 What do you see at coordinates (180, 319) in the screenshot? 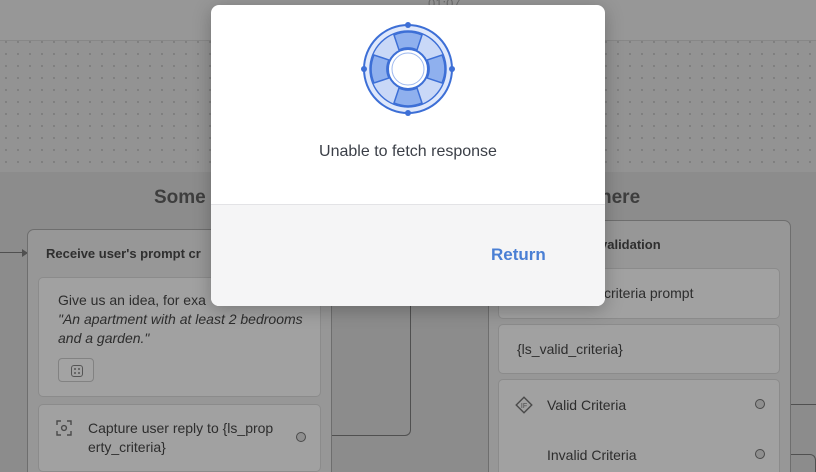
I see `prompt-step-line2: "An apartment with at least 2 bedrooms` at bounding box center [180, 319].